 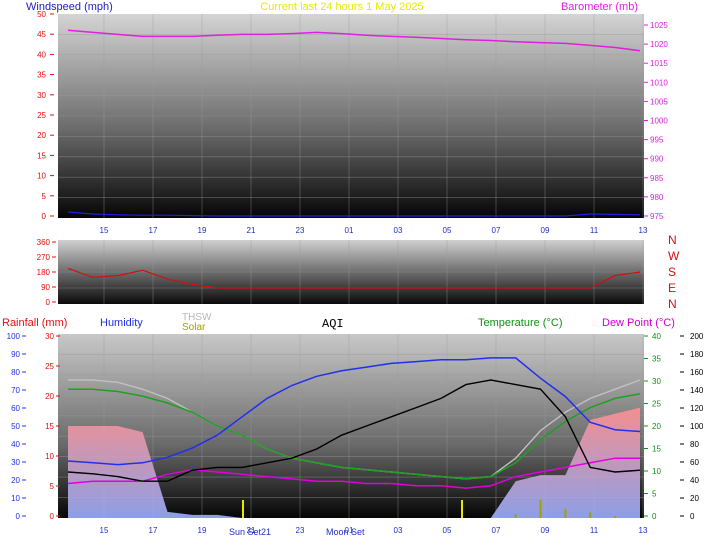 I want to click on wind-axis-ticks: 50454035302520151050, so click(x=45, y=115).